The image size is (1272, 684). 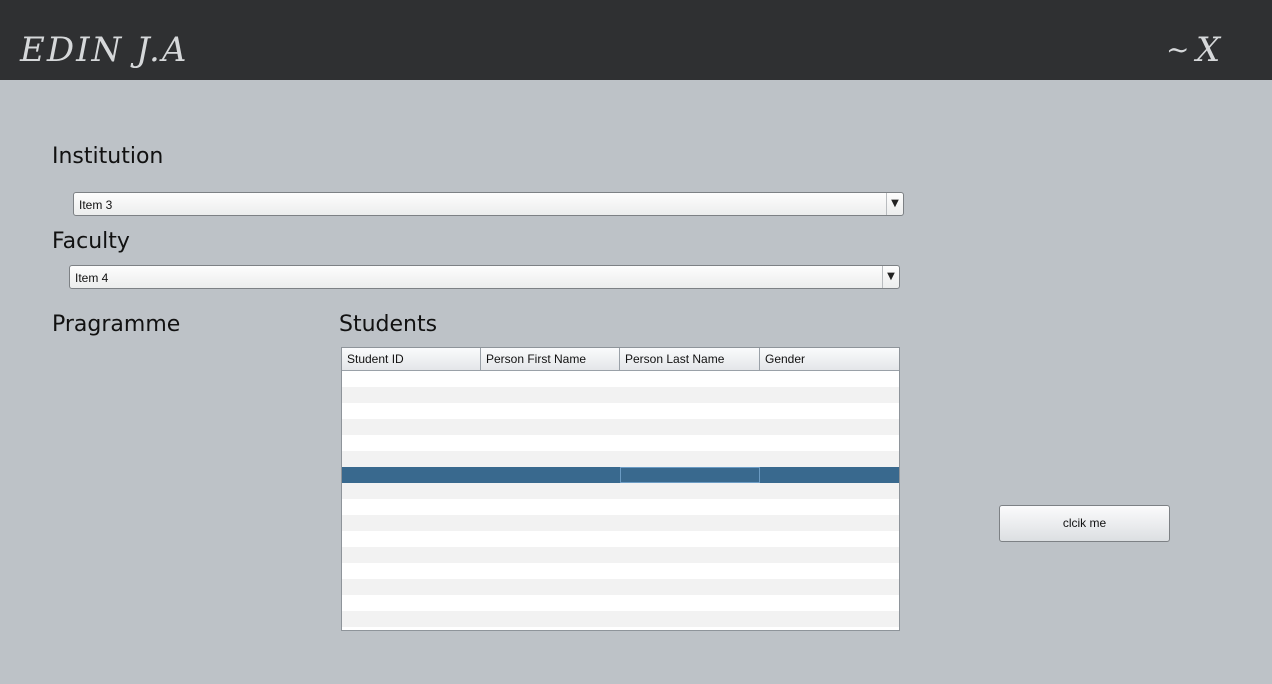 What do you see at coordinates (488, 204) in the screenshot?
I see `institution-dropdown: Item 3 ▼` at bounding box center [488, 204].